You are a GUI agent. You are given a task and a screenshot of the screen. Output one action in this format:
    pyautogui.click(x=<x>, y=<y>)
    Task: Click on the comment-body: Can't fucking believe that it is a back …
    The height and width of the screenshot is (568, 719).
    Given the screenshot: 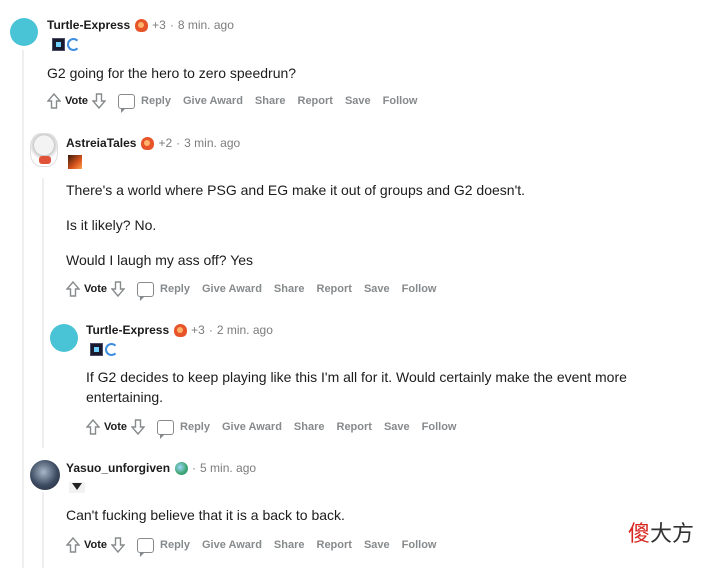 What is the action you would take?
    pyautogui.click(x=205, y=515)
    